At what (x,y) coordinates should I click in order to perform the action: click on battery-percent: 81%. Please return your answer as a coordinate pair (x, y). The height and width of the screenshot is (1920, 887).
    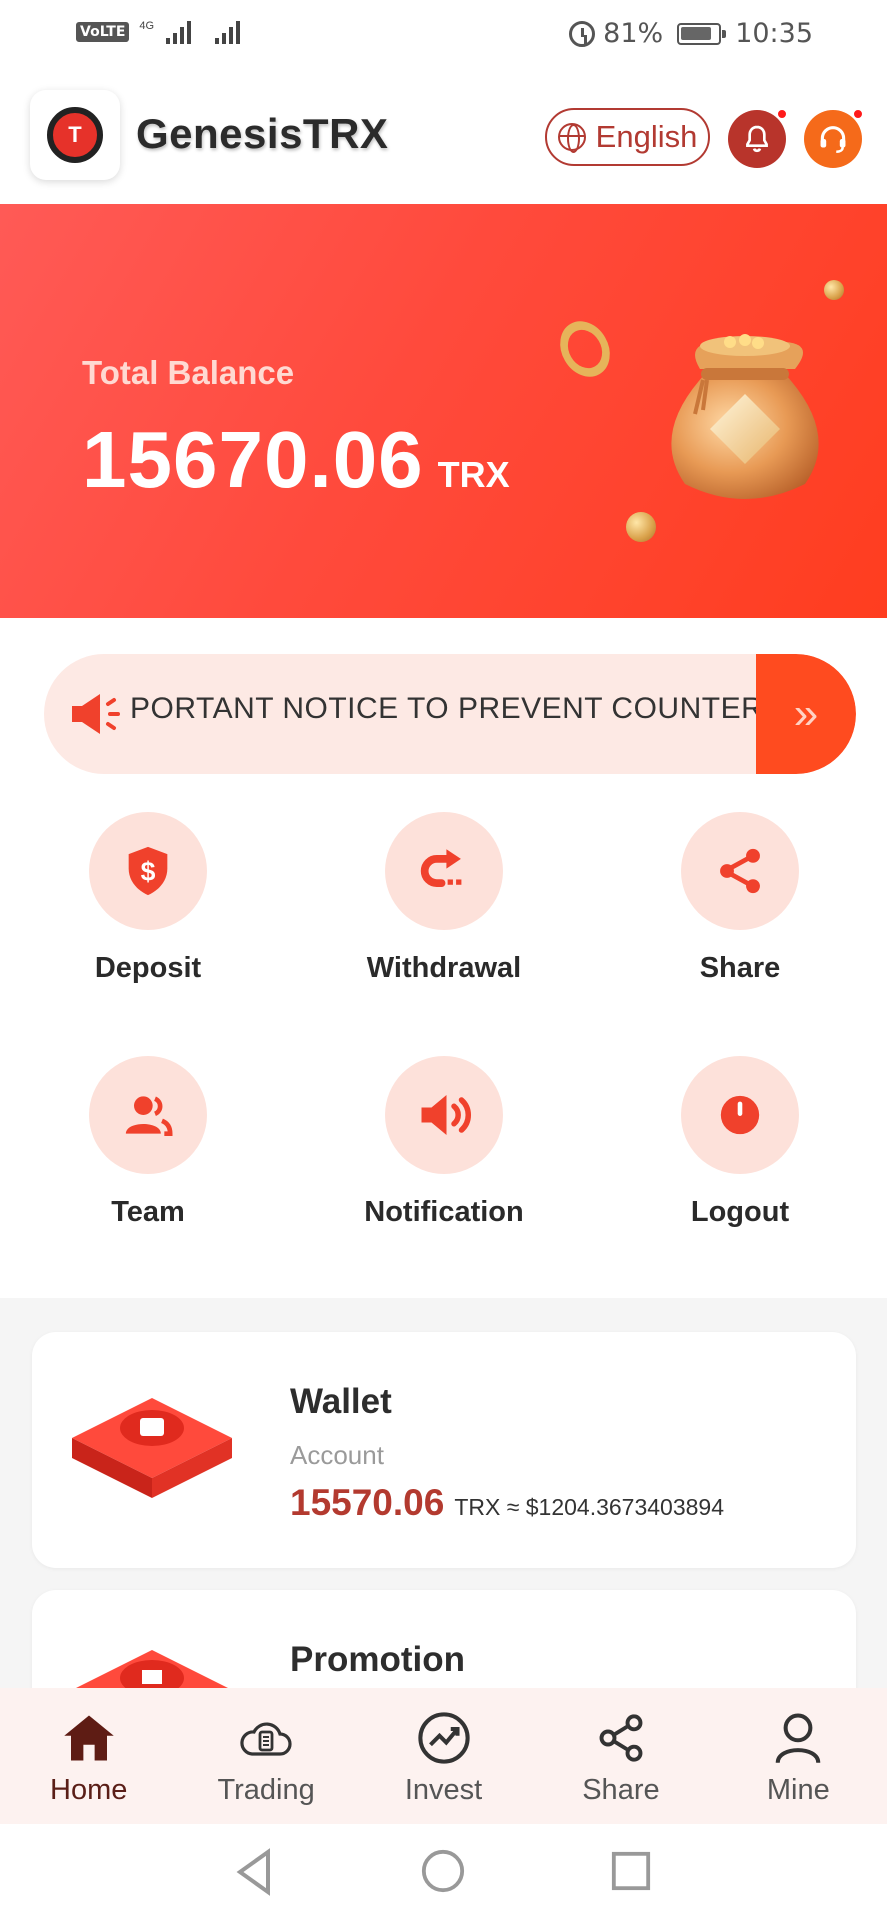
    Looking at the image, I should click on (633, 33).